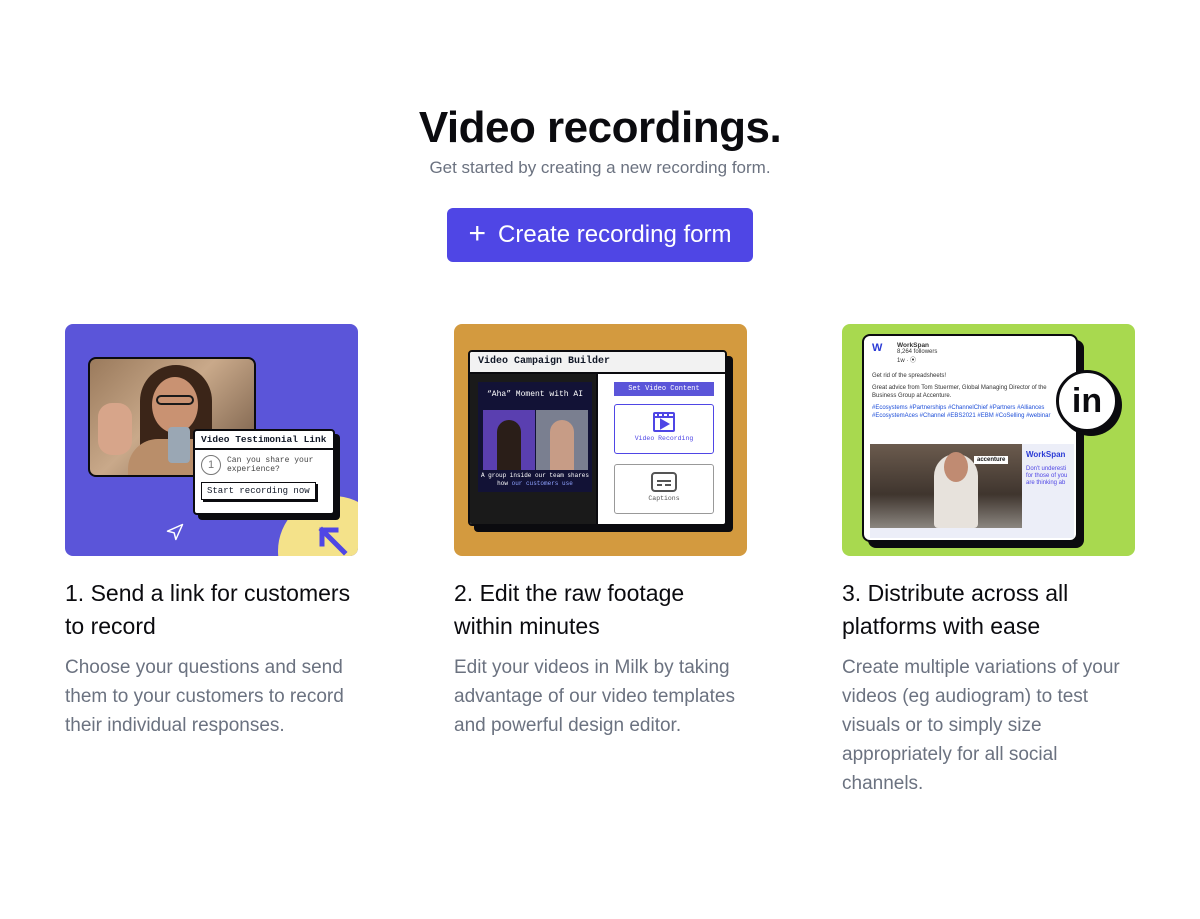  I want to click on question-number: 1, so click(211, 465).